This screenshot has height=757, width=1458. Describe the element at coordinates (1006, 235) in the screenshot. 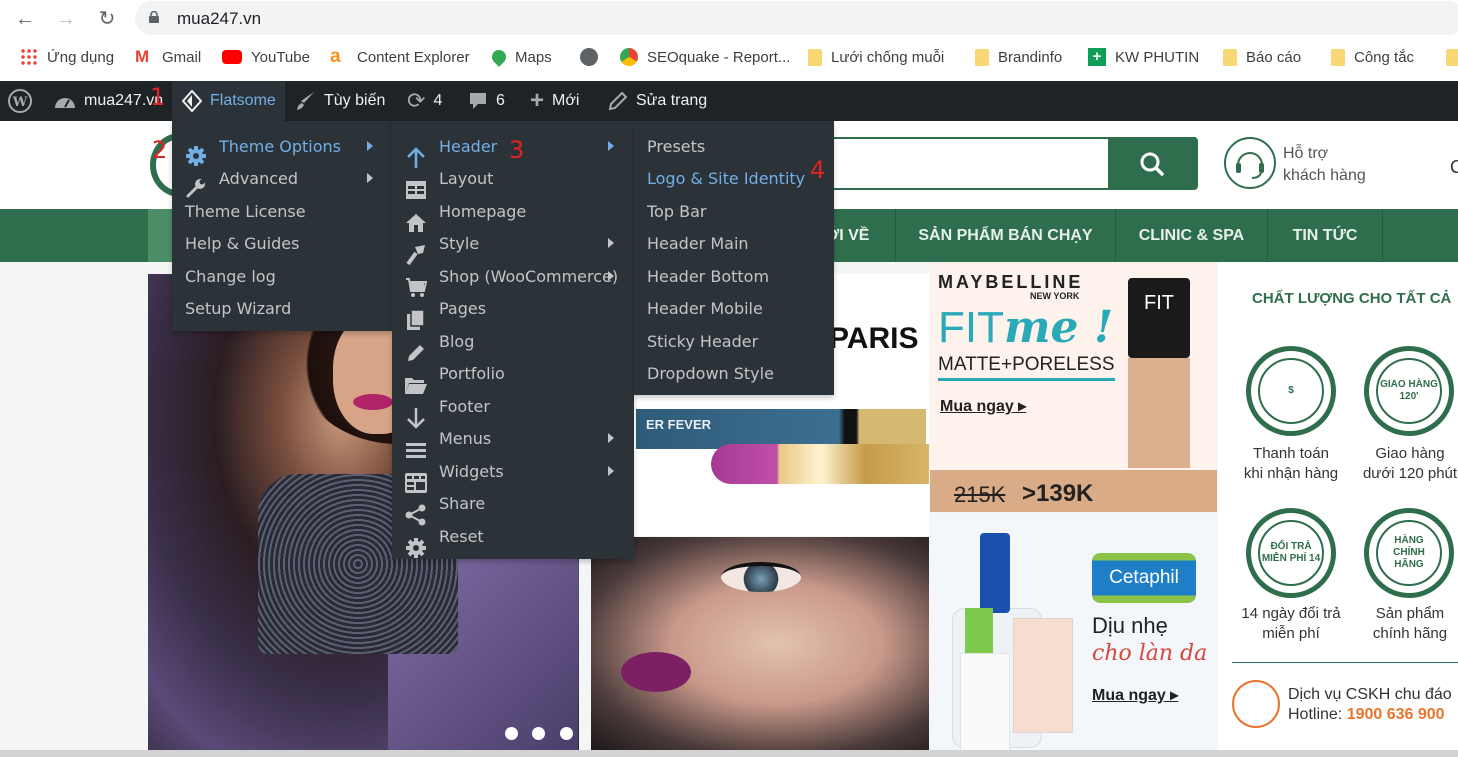

I see `nav-item-best-sellers: SẢN PHẨM BÁN CHẠY` at that location.